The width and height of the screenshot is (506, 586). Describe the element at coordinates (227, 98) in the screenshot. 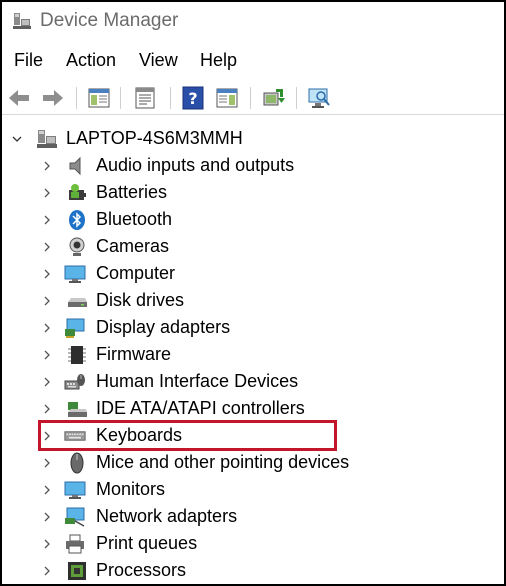

I see `action-pane-icon` at that location.